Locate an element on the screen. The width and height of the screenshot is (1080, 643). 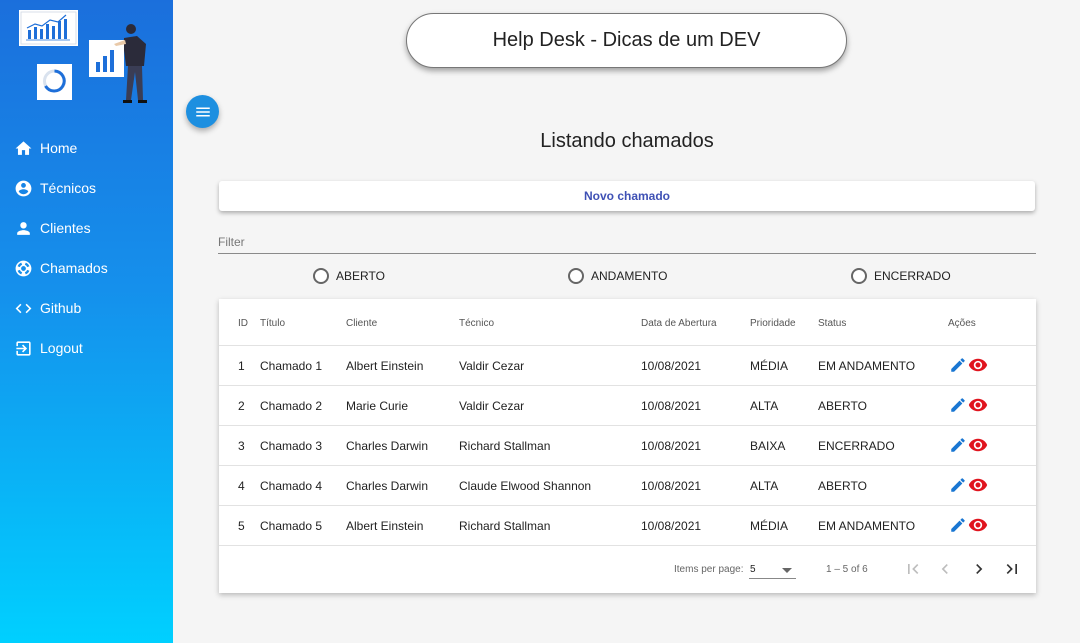
column-header-acoes: Ações is located at coordinates (962, 323).